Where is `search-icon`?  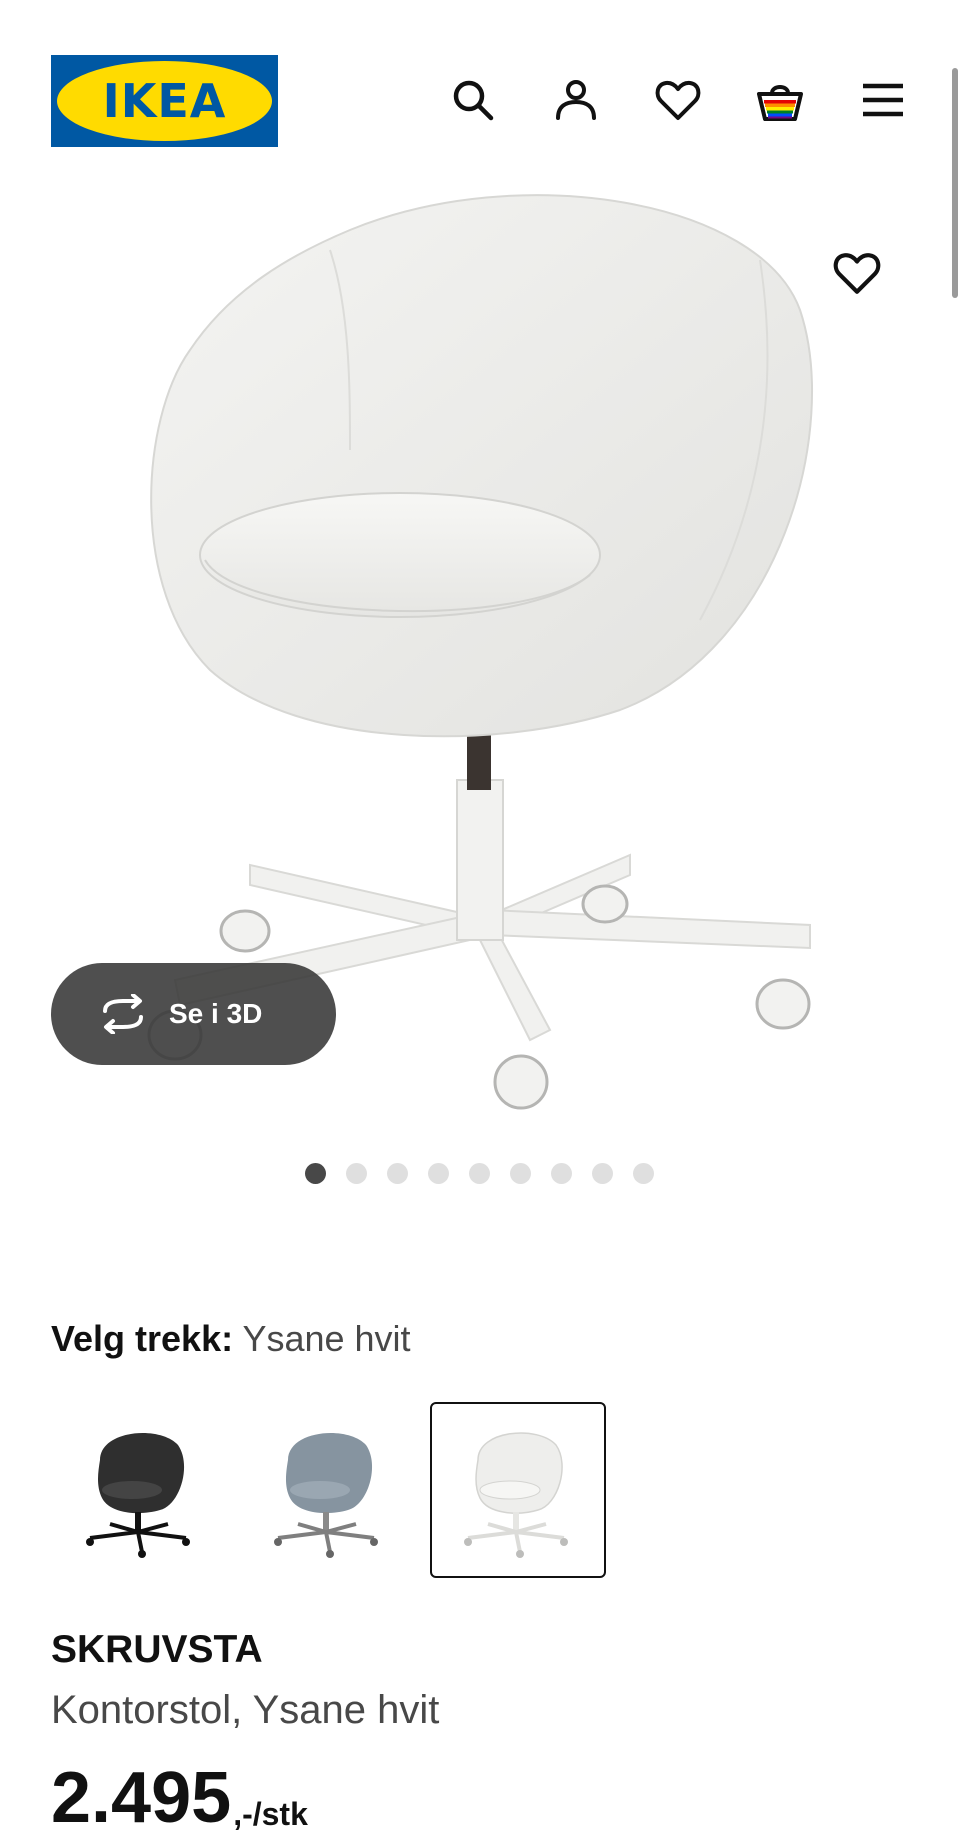 search-icon is located at coordinates (473, 100).